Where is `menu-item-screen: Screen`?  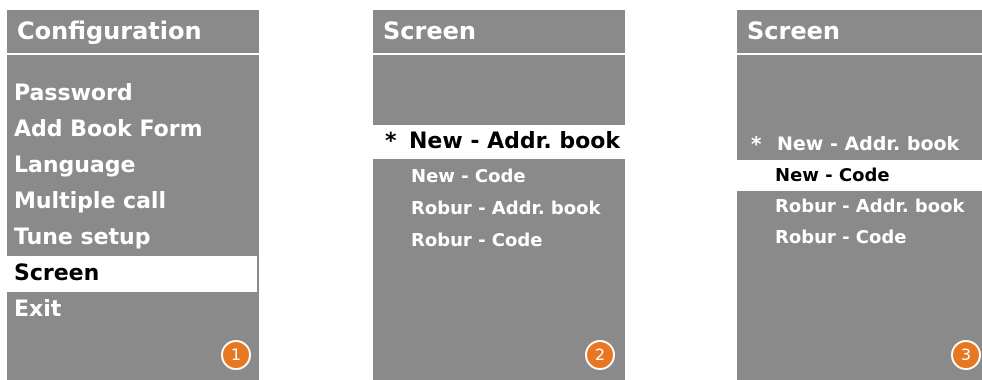 menu-item-screen: Screen is located at coordinates (132, 274).